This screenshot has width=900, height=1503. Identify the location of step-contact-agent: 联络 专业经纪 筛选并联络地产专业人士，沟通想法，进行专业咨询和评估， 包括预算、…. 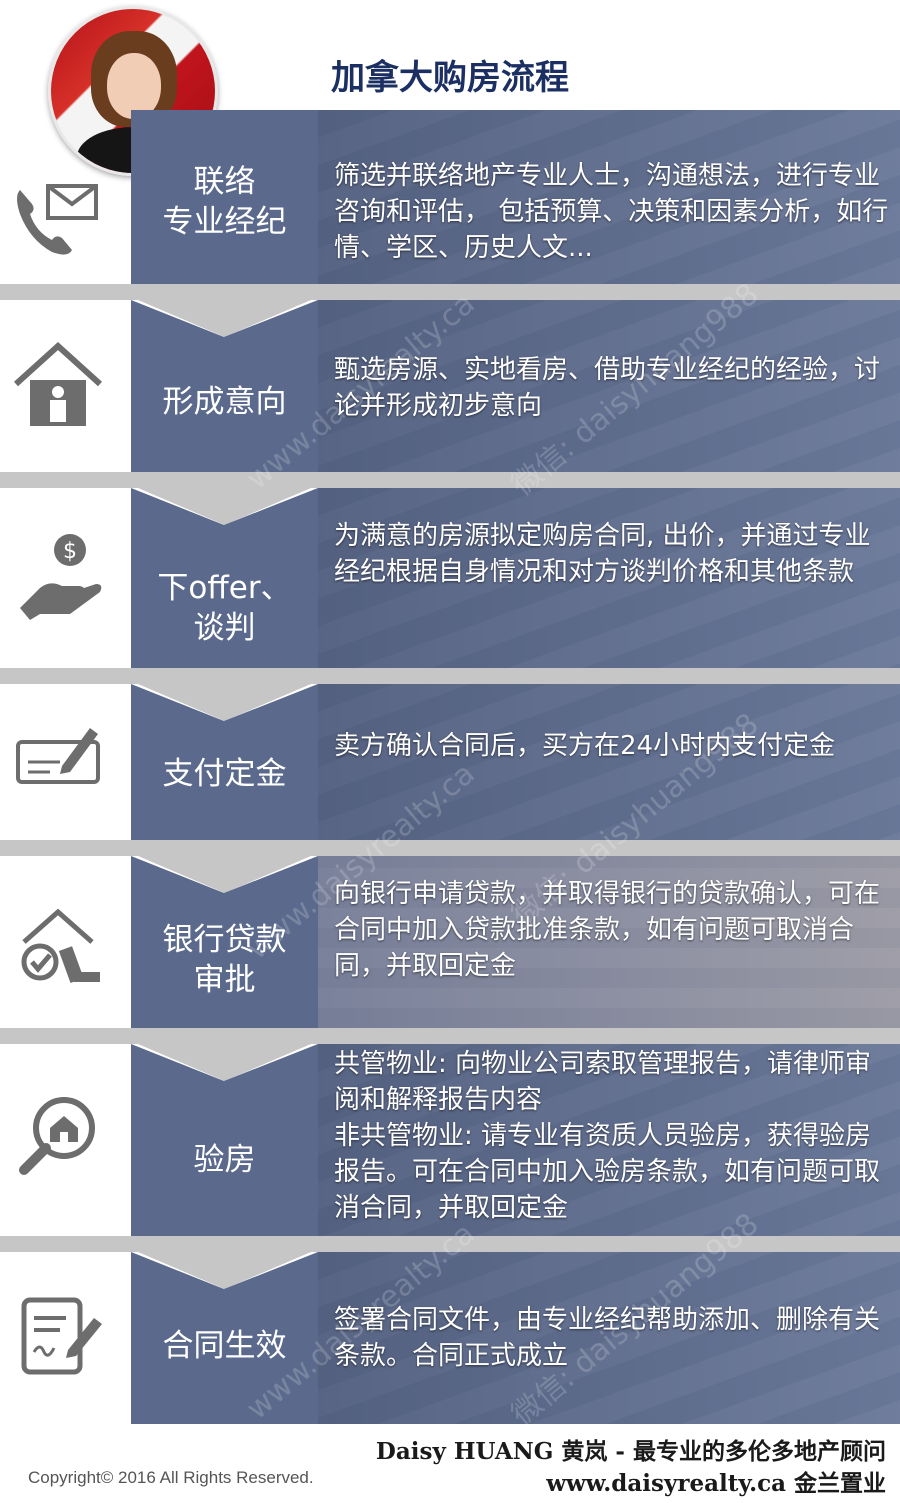
(450, 197).